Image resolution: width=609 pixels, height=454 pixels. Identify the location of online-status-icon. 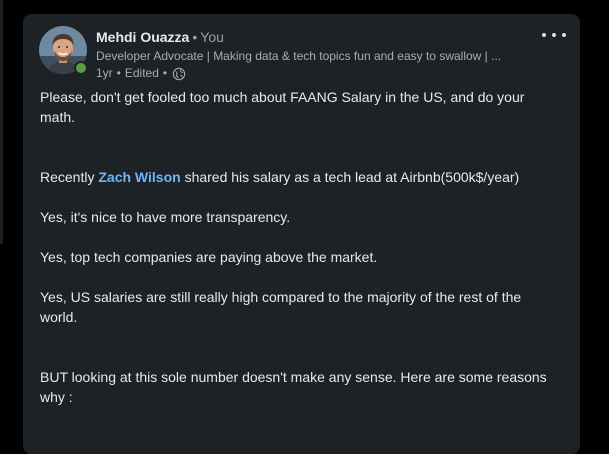
(81, 68).